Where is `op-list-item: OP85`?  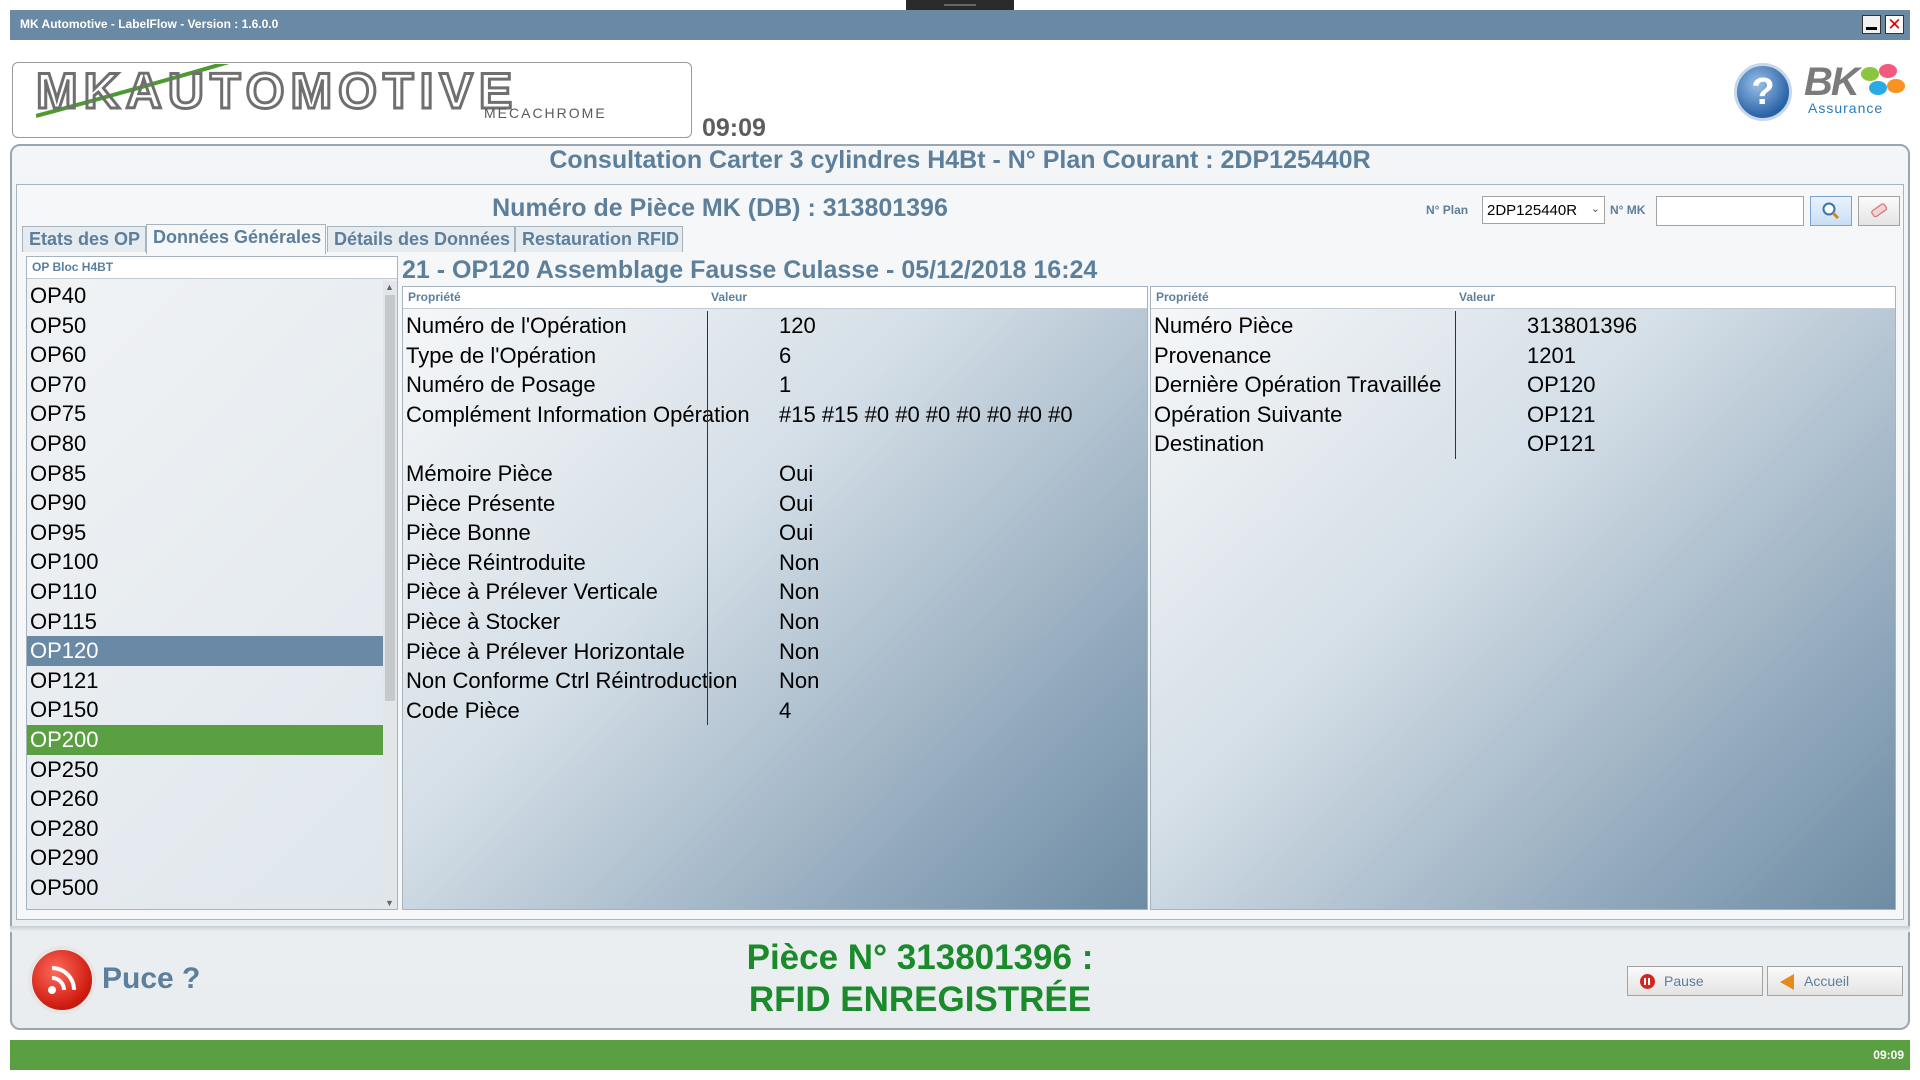 op-list-item: OP85 is located at coordinates (205, 474).